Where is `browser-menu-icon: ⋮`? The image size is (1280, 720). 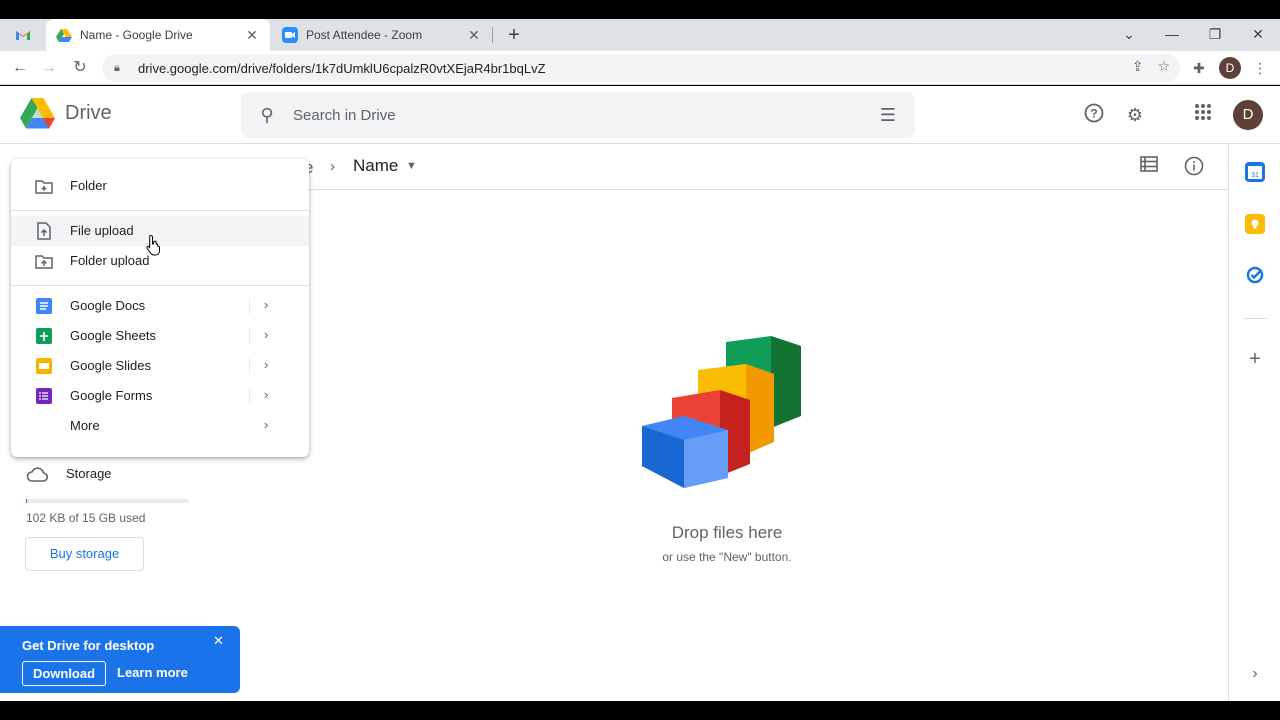 browser-menu-icon: ⋮ is located at coordinates (1260, 68).